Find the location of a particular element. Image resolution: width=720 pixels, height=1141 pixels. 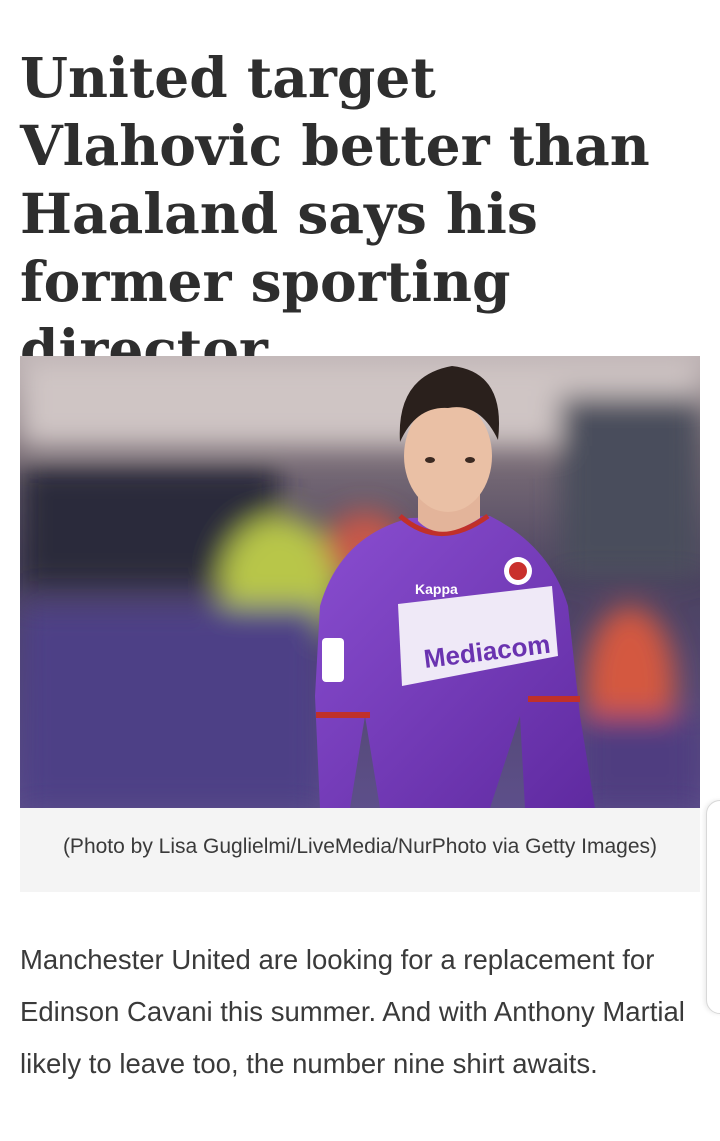

kit-brand-text: Kappa is located at coordinates (436, 589).